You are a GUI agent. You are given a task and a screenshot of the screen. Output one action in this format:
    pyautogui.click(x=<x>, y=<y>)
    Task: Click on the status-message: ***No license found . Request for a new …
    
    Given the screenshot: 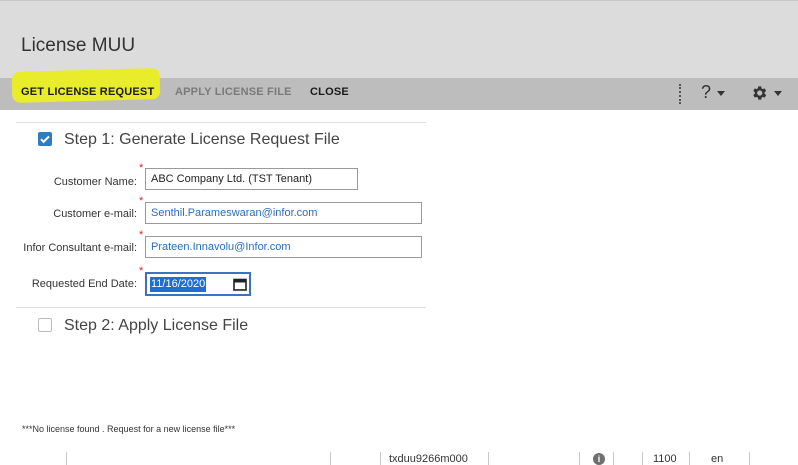 What is the action you would take?
    pyautogui.click(x=129, y=429)
    